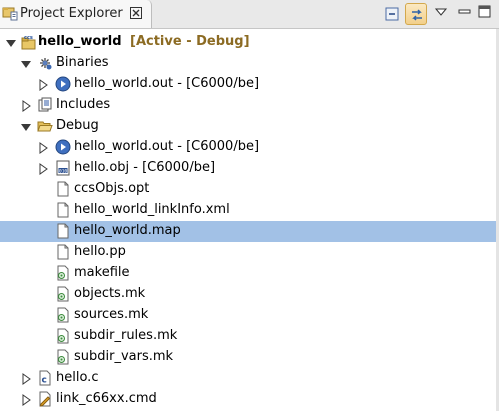 The image size is (499, 411). Describe the element at coordinates (249, 315) in the screenshot. I see `tree-row-sources-mk: sources.mk` at that location.